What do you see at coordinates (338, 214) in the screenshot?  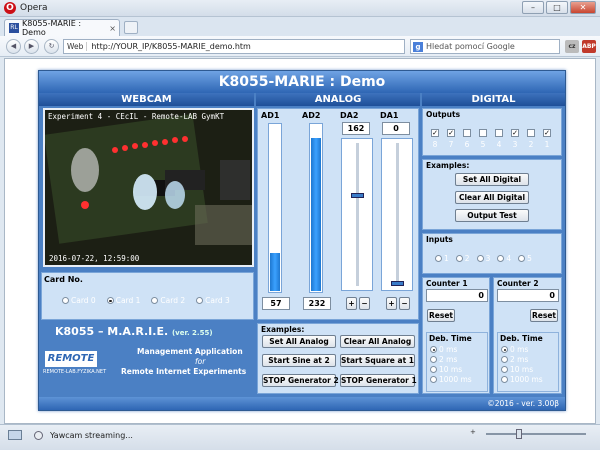 I see `analog-panel: AD1 AD2 DA2 DA1 57 232 162 0 + − + −` at bounding box center [338, 214].